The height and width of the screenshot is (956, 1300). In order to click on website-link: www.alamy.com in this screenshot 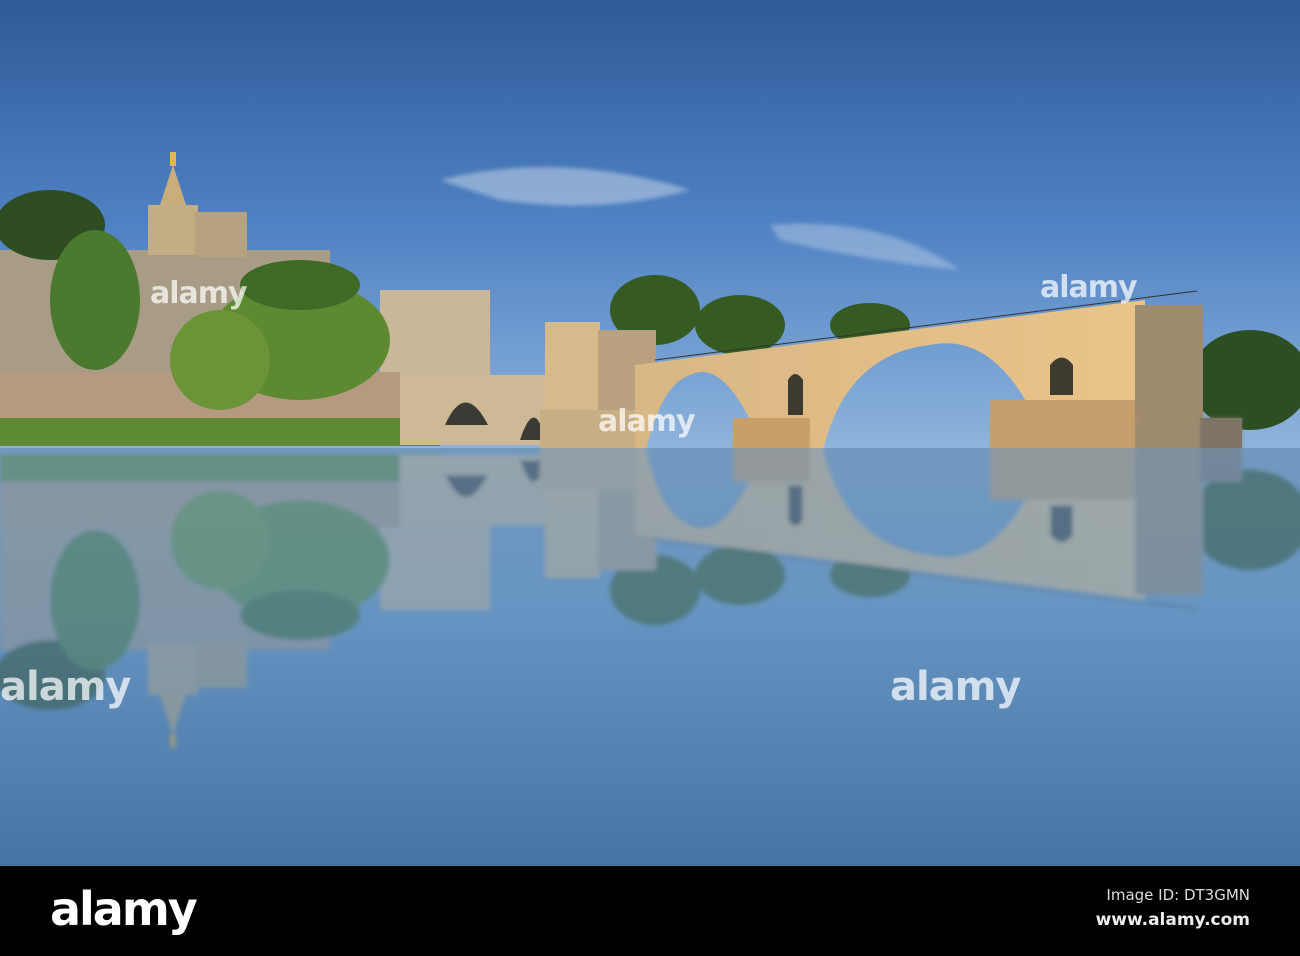, I will do `click(1173, 920)`.